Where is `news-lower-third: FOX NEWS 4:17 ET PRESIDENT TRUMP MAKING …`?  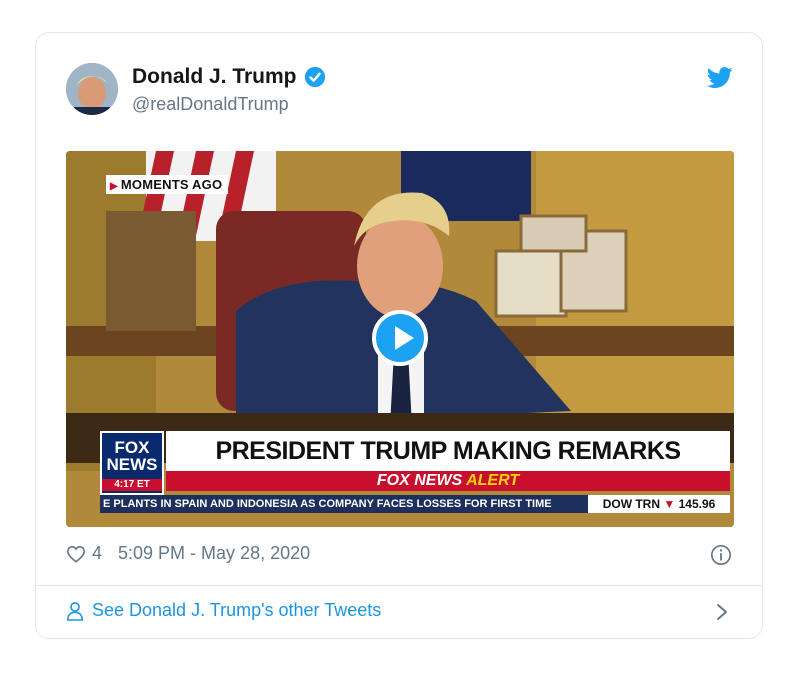 news-lower-third: FOX NEWS 4:17 ET PRESIDENT TRUMP MAKING … is located at coordinates (415, 463).